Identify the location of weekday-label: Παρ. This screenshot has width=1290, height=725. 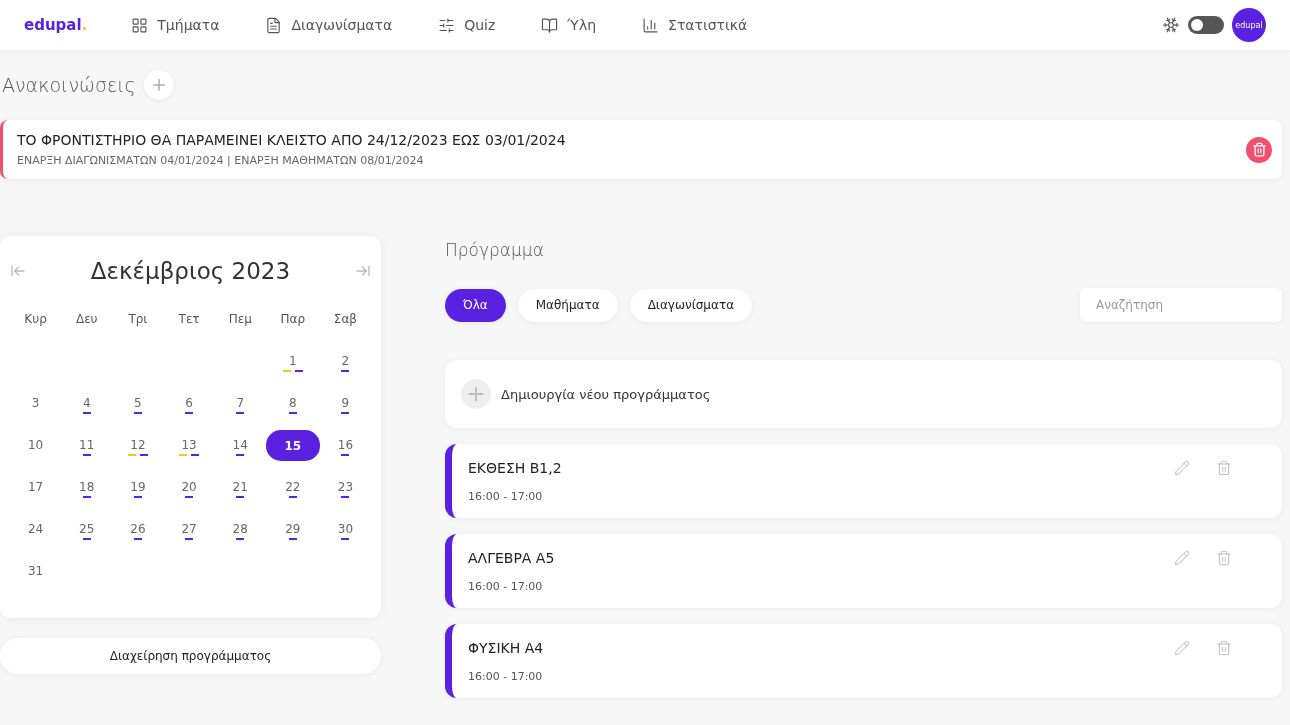
(293, 320).